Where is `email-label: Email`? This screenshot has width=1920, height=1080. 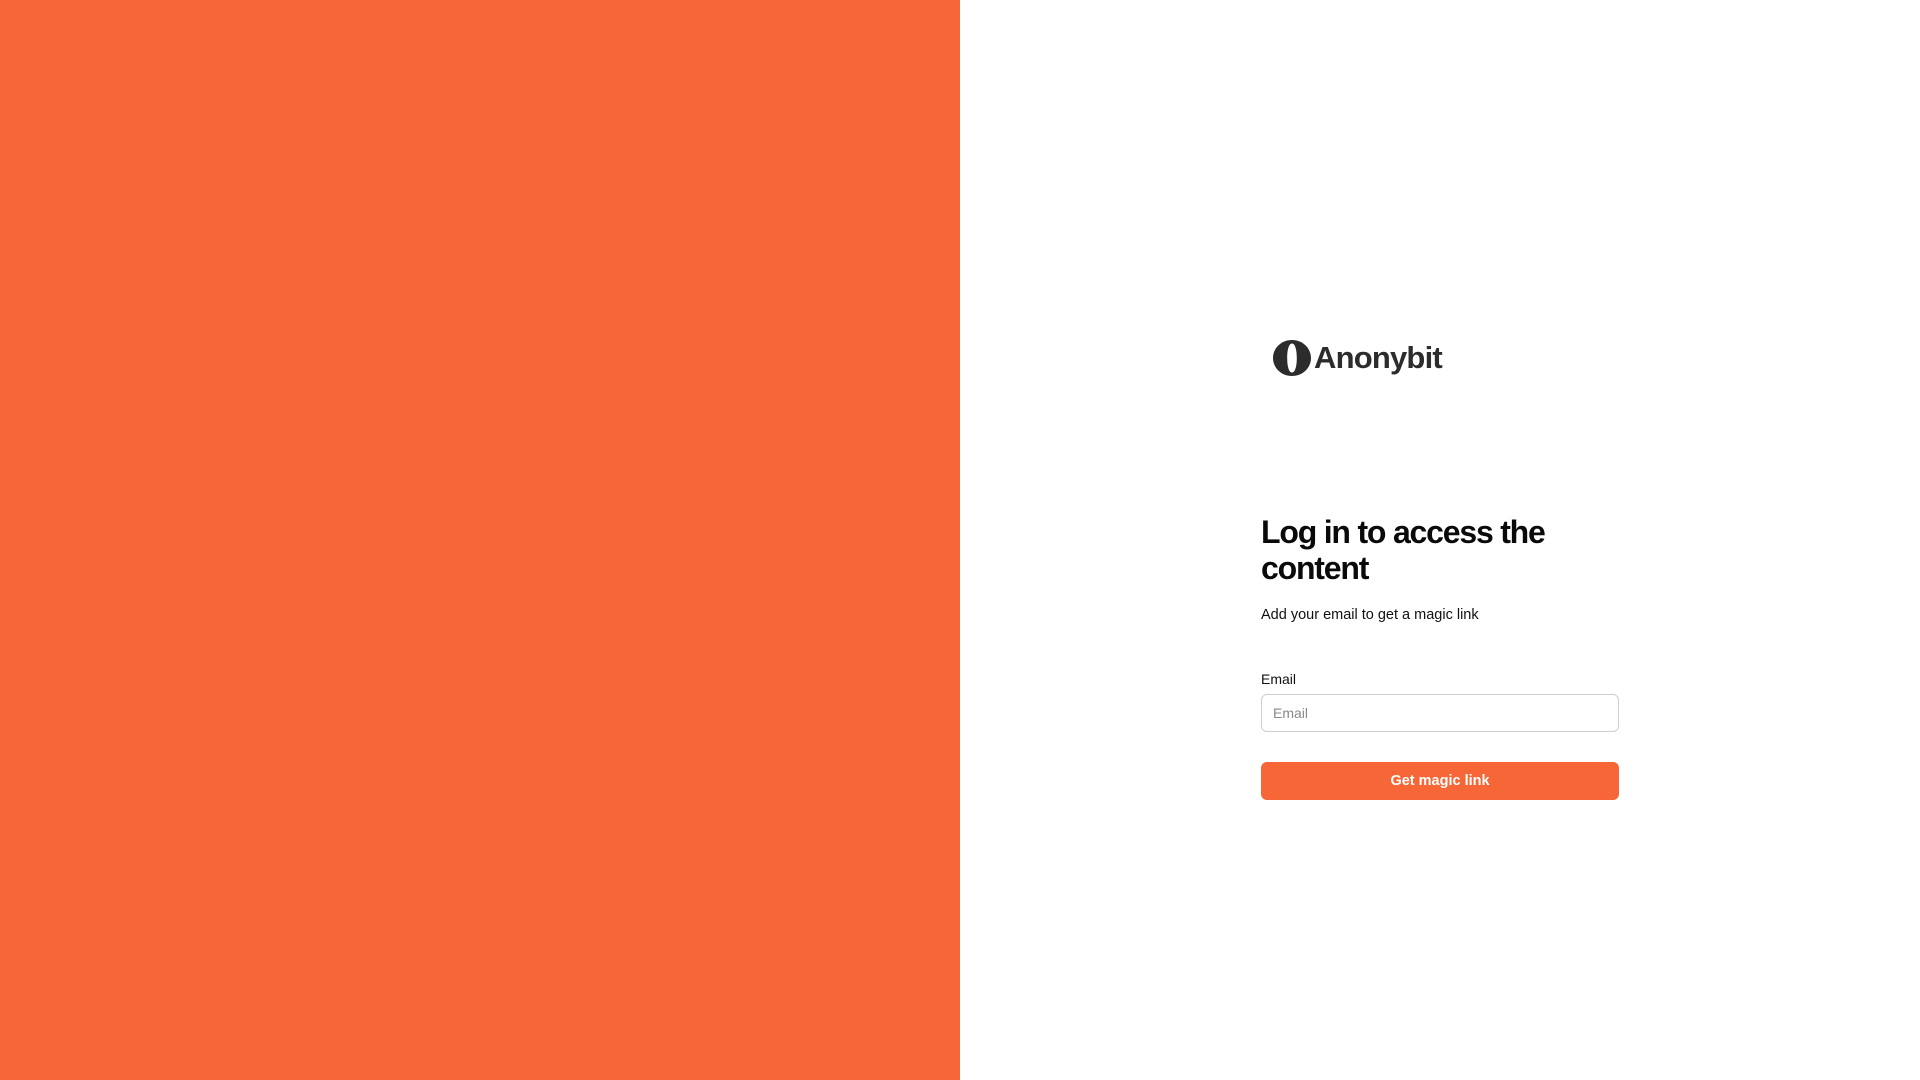
email-label: Email is located at coordinates (1279, 679).